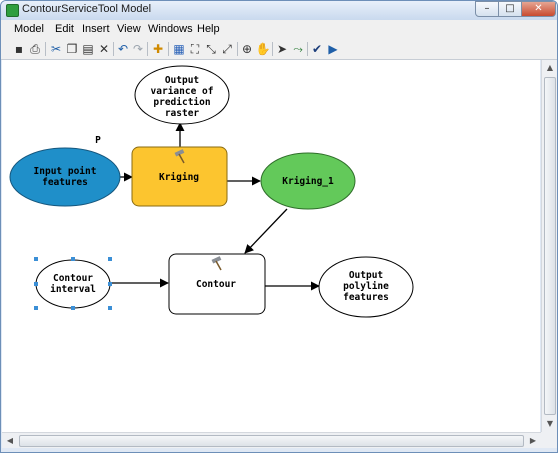 The height and width of the screenshot is (453, 558). I want to click on node-label-line: Kriging_1, so click(308, 181).